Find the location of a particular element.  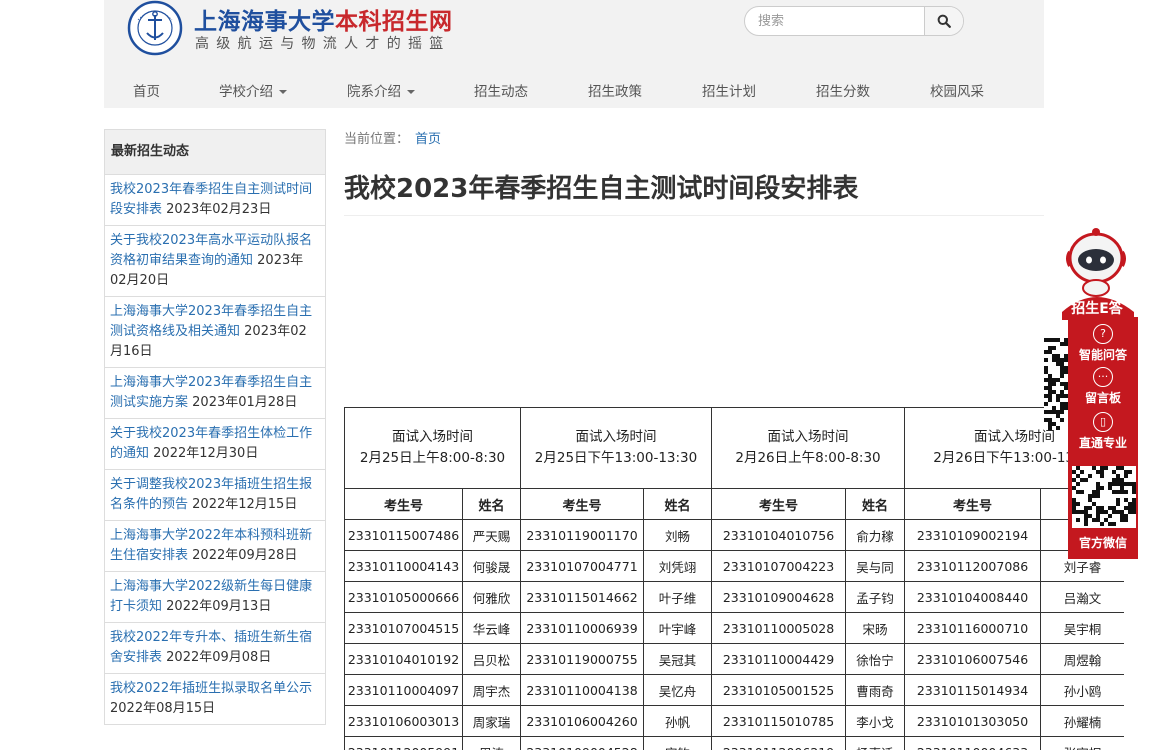

nav-admission-policy: 招生政策 is located at coordinates (615, 90).